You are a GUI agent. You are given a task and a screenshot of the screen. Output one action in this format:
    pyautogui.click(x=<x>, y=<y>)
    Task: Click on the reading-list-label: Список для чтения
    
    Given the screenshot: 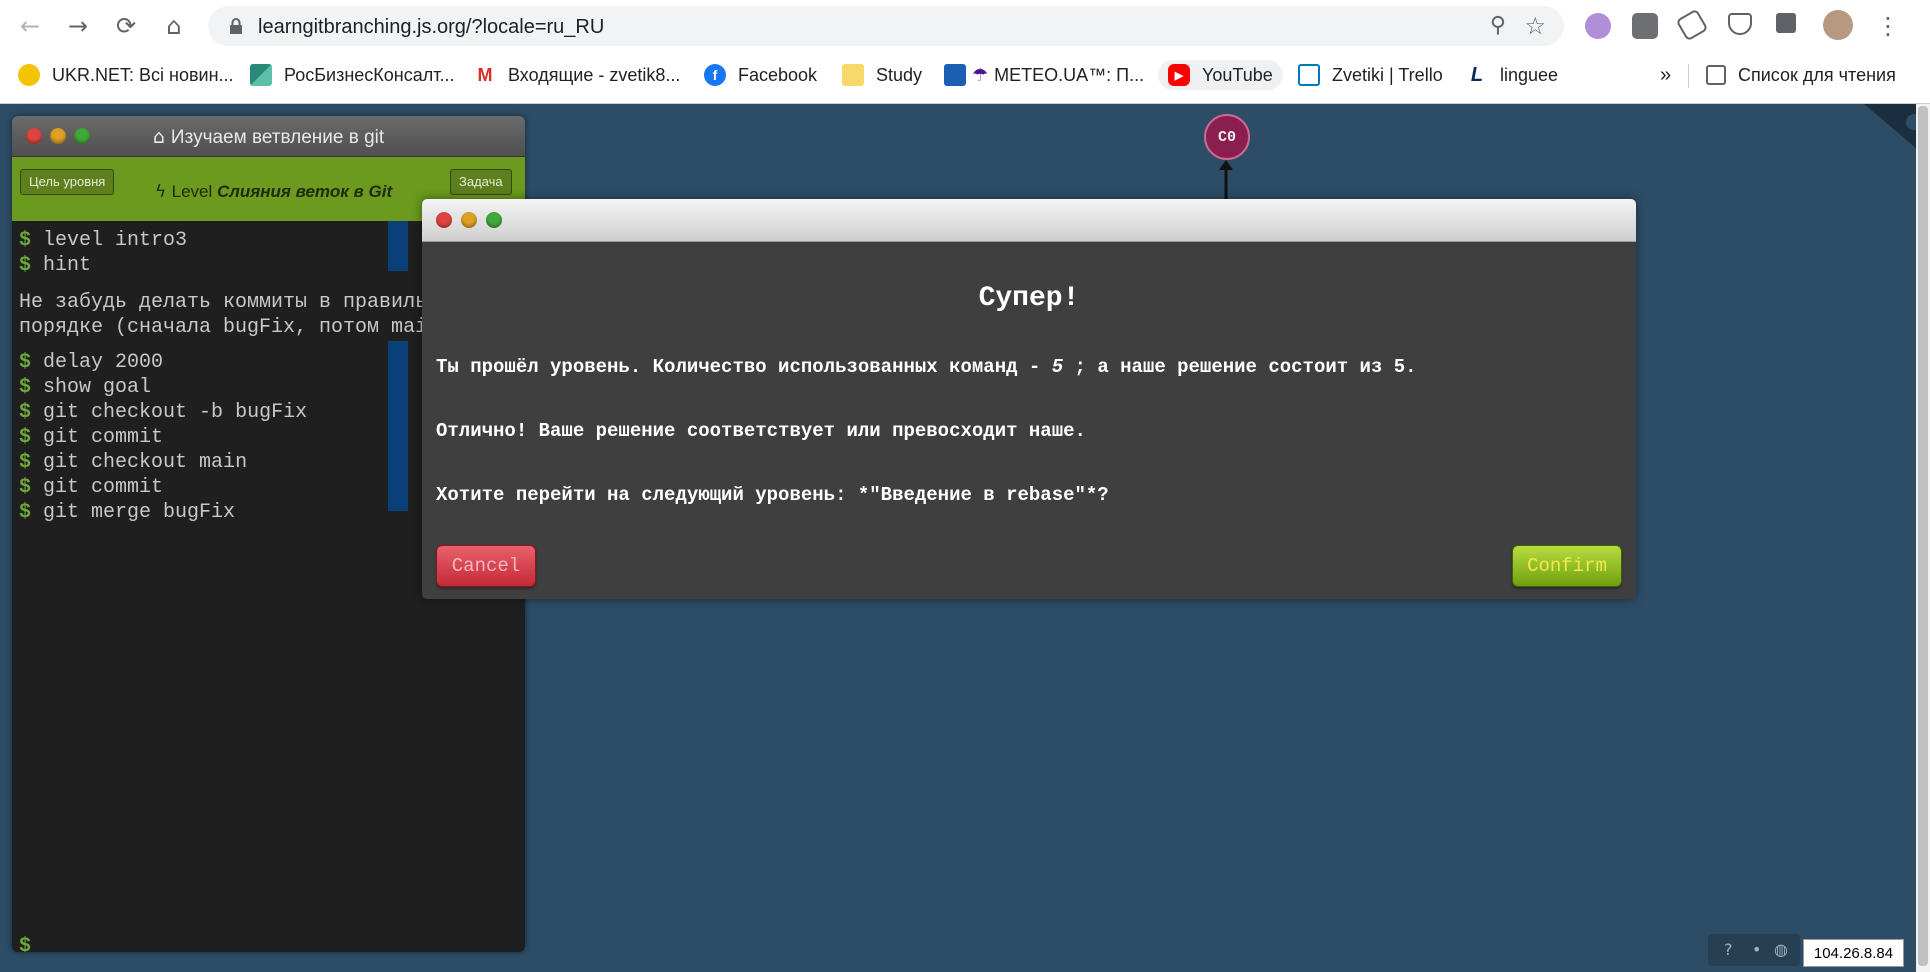 What is the action you would take?
    pyautogui.click(x=1817, y=74)
    